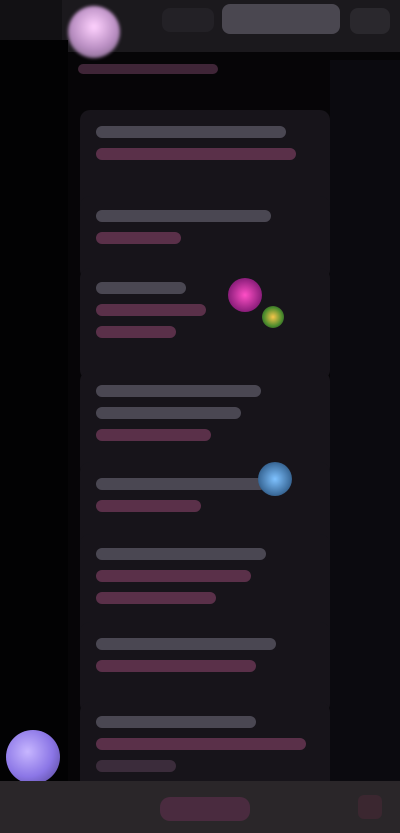 The height and width of the screenshot is (833, 400). What do you see at coordinates (370, 807) in the screenshot?
I see `menu-icon` at bounding box center [370, 807].